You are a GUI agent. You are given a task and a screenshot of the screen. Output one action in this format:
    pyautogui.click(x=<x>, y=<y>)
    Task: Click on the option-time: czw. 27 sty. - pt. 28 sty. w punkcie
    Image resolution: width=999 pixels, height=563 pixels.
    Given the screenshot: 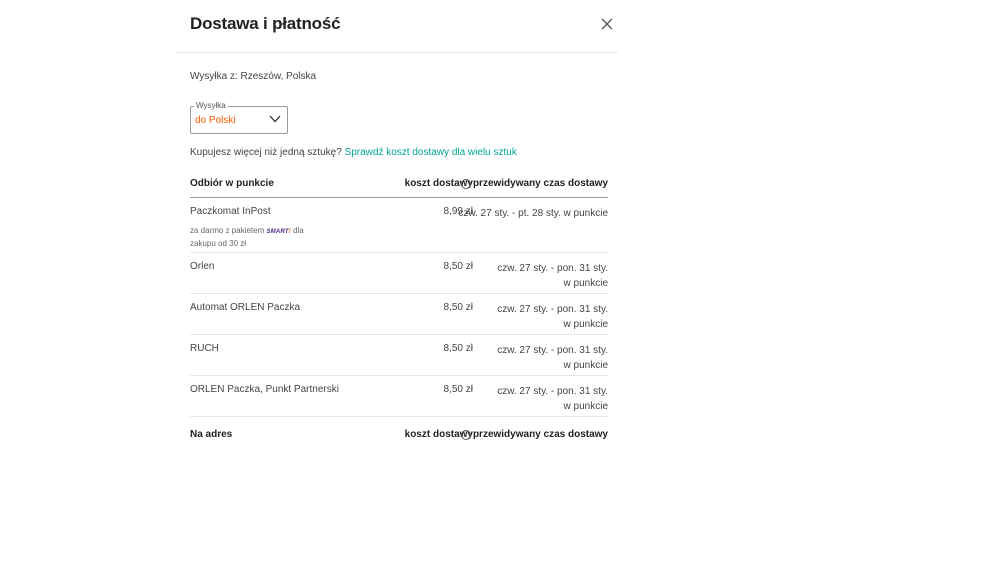 What is the action you would take?
    pyautogui.click(x=533, y=213)
    